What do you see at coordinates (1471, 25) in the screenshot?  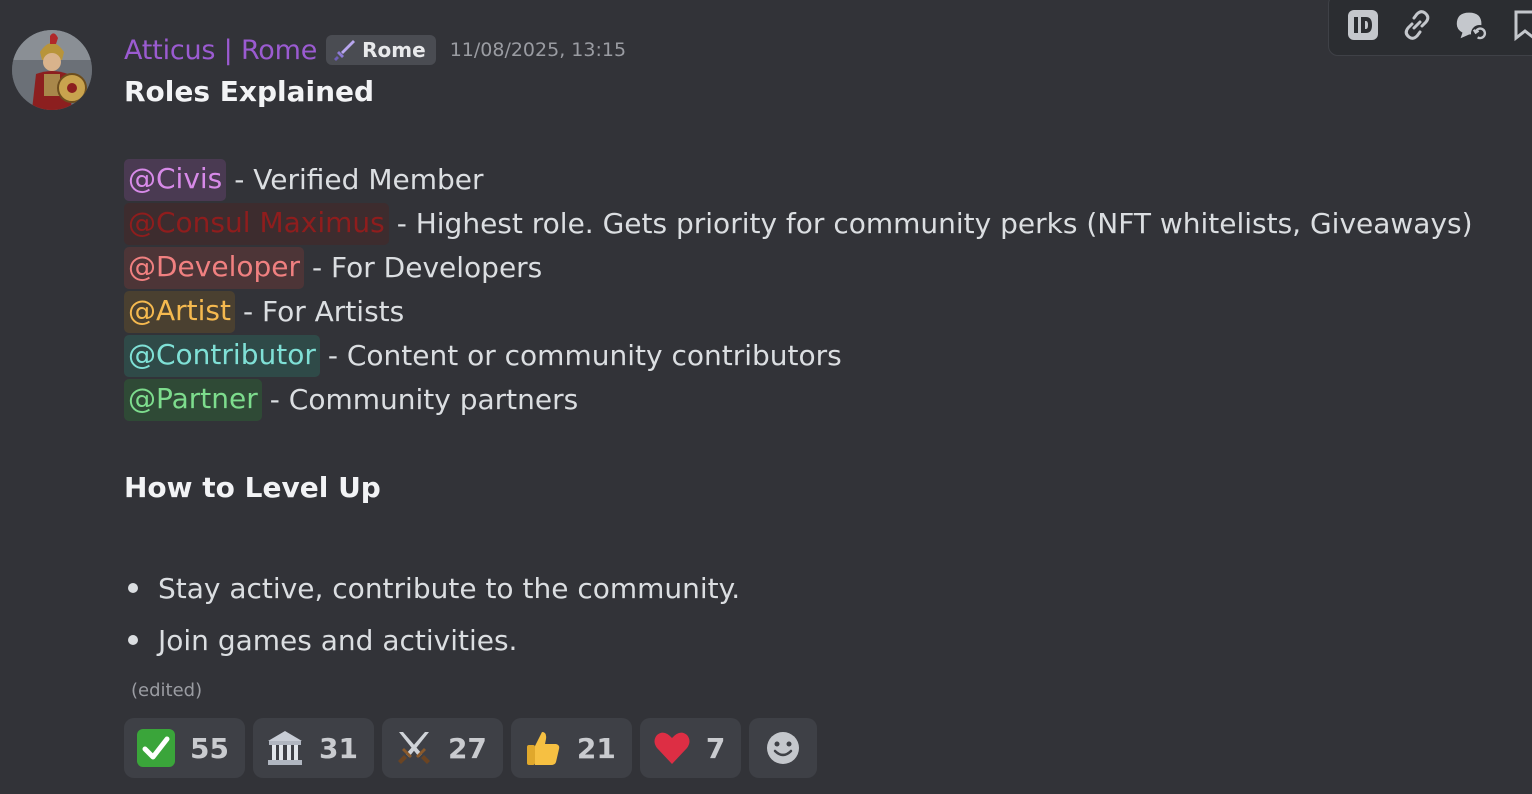 I see `reply-icon` at bounding box center [1471, 25].